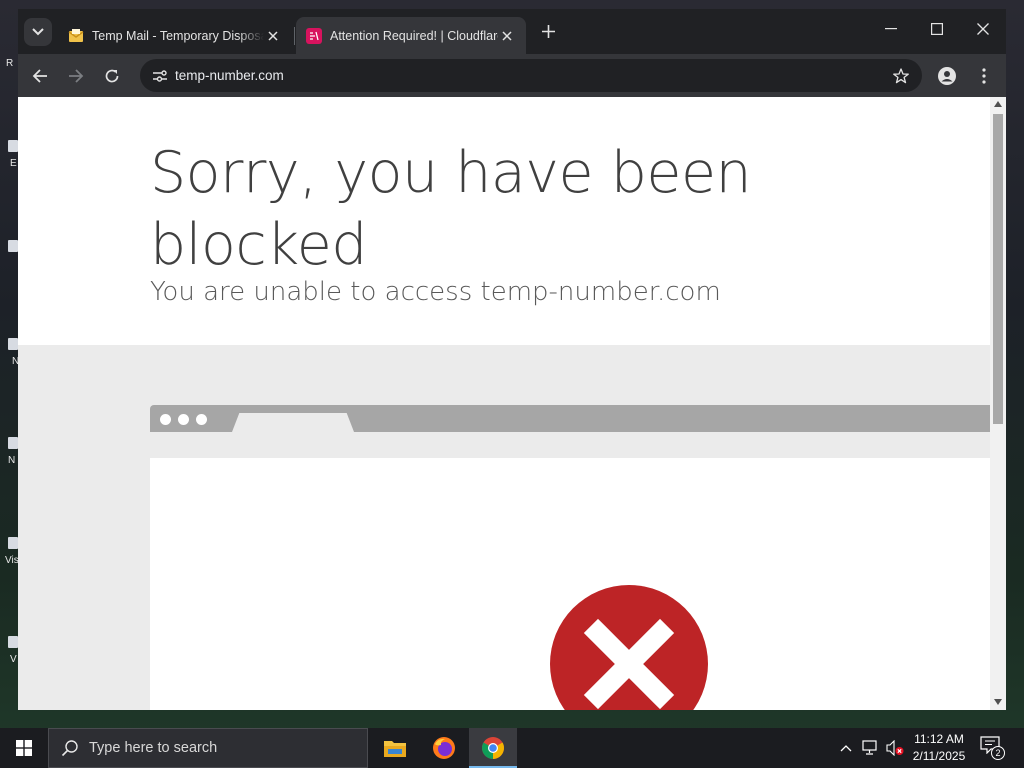  I want to click on volume-muted-icon, so click(895, 748).